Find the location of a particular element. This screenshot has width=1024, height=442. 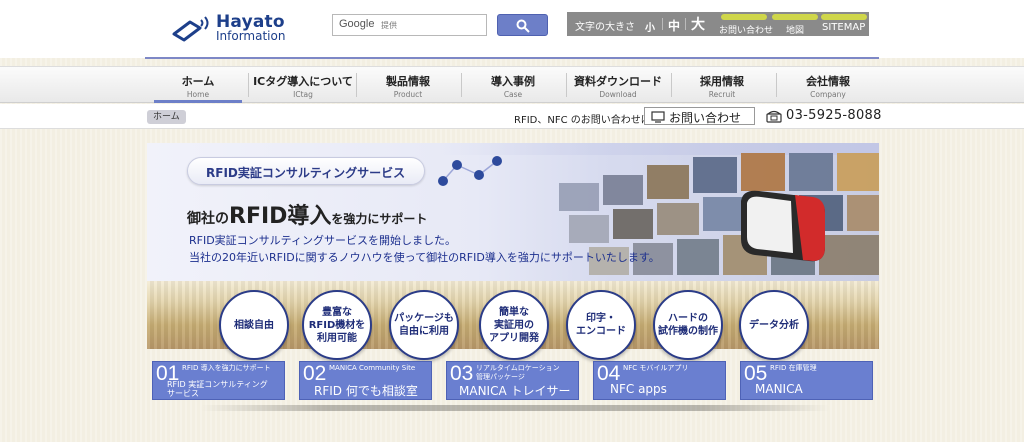

hero-service-pill-label: RFID実証コンサルティングサービス is located at coordinates (306, 173).